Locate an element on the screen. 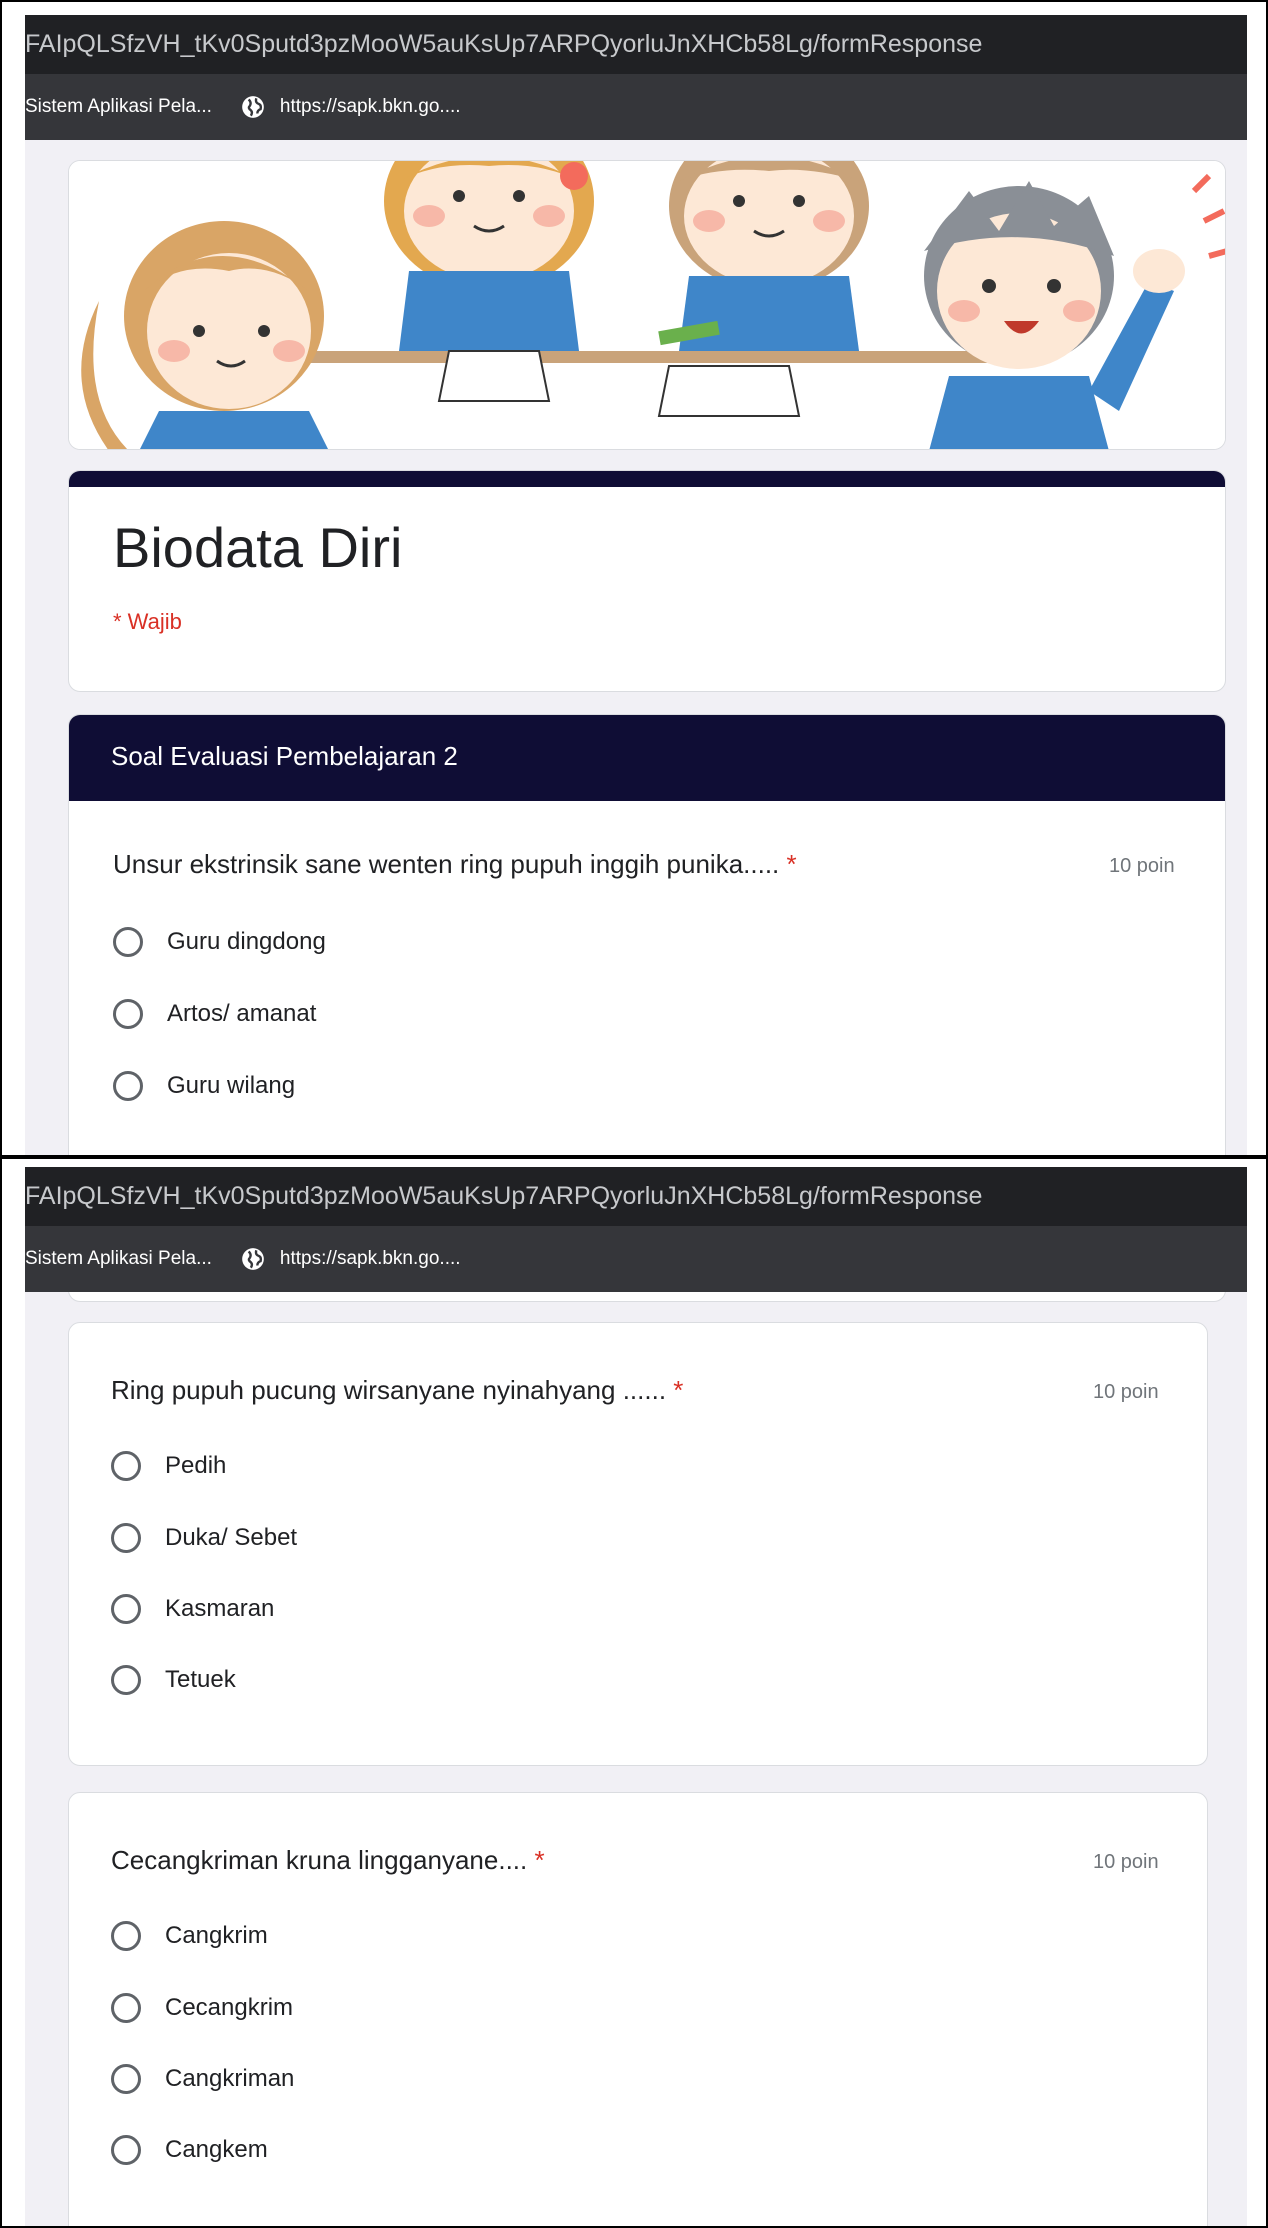  title-accent-bar is located at coordinates (647, 479).